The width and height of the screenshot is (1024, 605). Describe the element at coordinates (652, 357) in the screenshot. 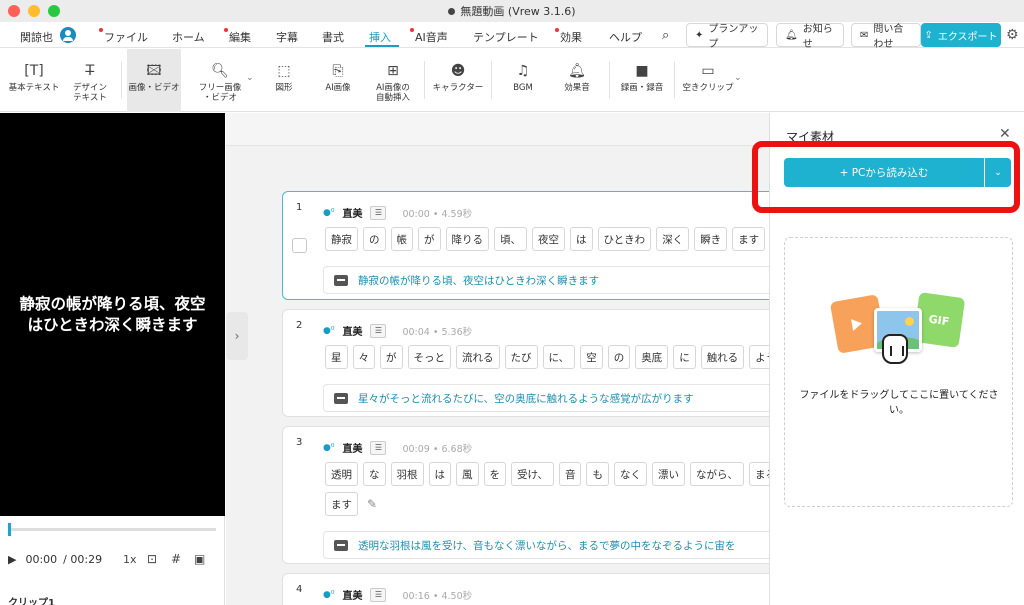

I see `word-chip: 奥底` at that location.